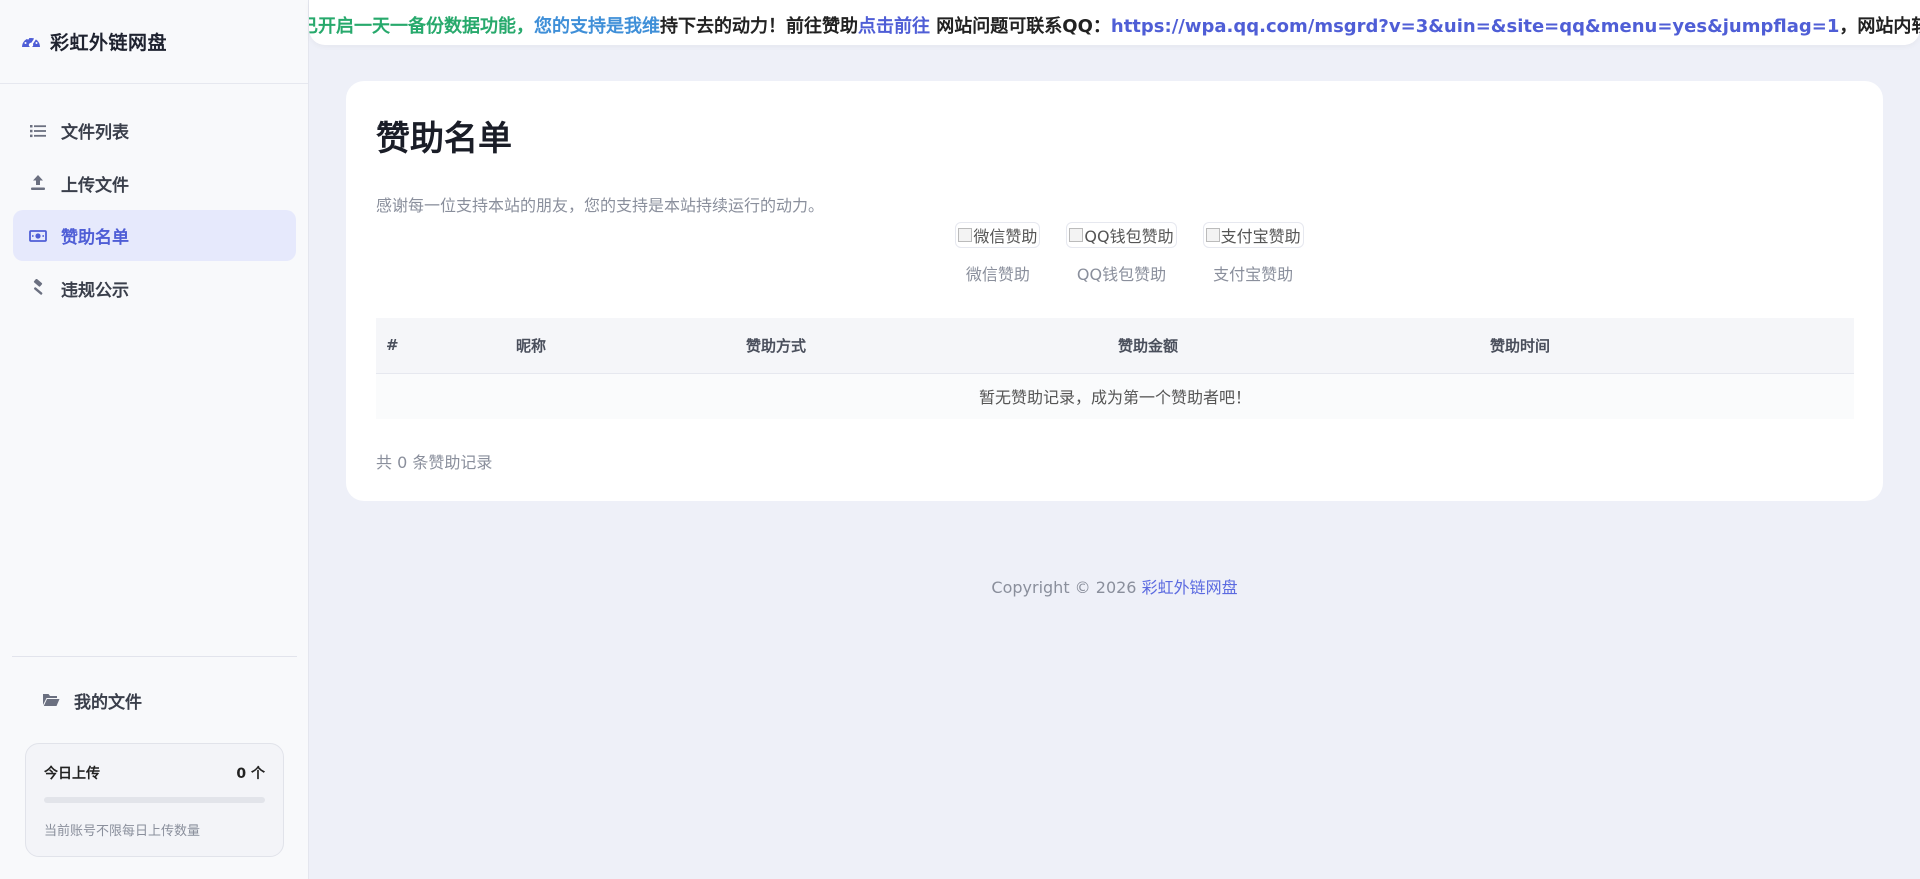 Image resolution: width=1920 pixels, height=879 pixels. What do you see at coordinates (38, 288) in the screenshot?
I see `gavel-icon` at bounding box center [38, 288].